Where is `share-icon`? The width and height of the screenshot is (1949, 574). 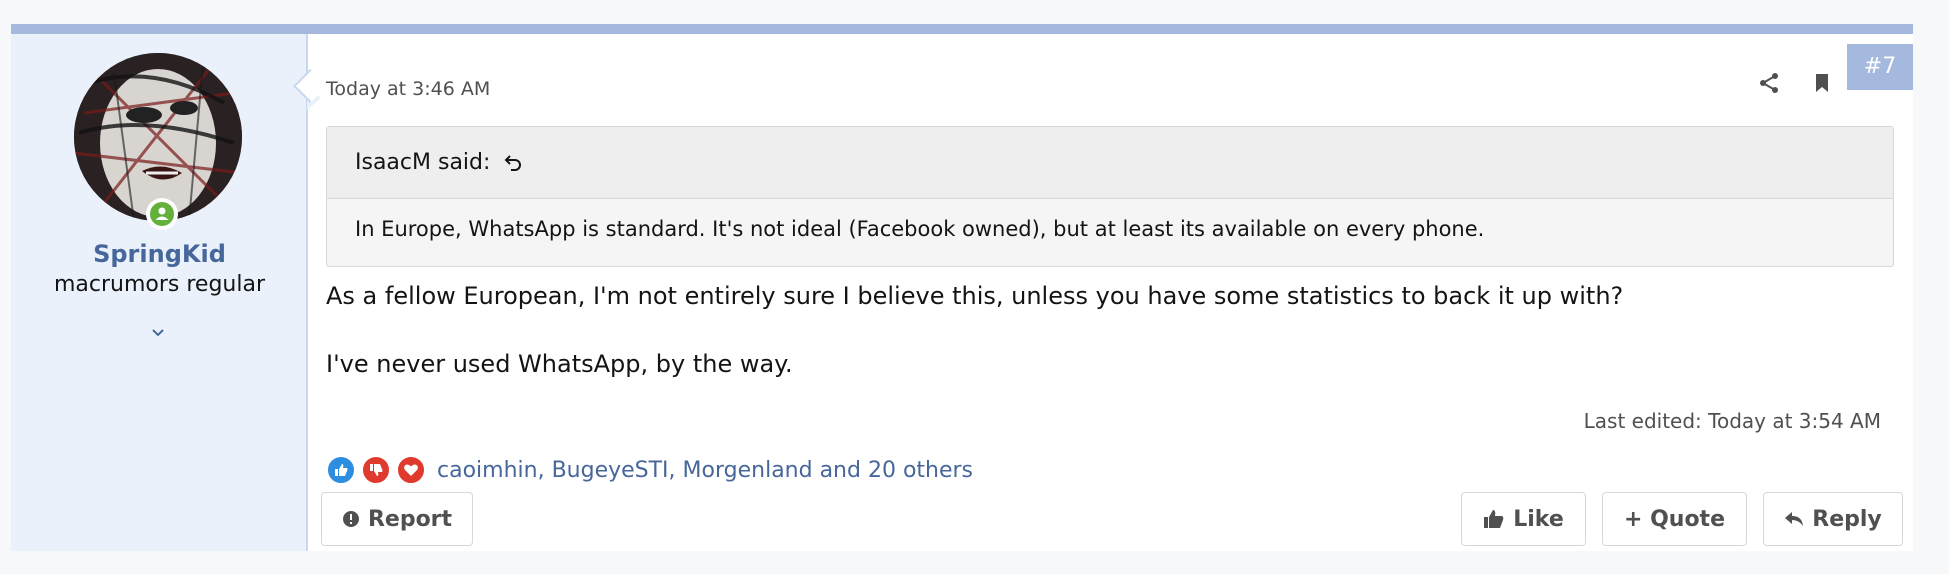
share-icon is located at coordinates (1769, 83).